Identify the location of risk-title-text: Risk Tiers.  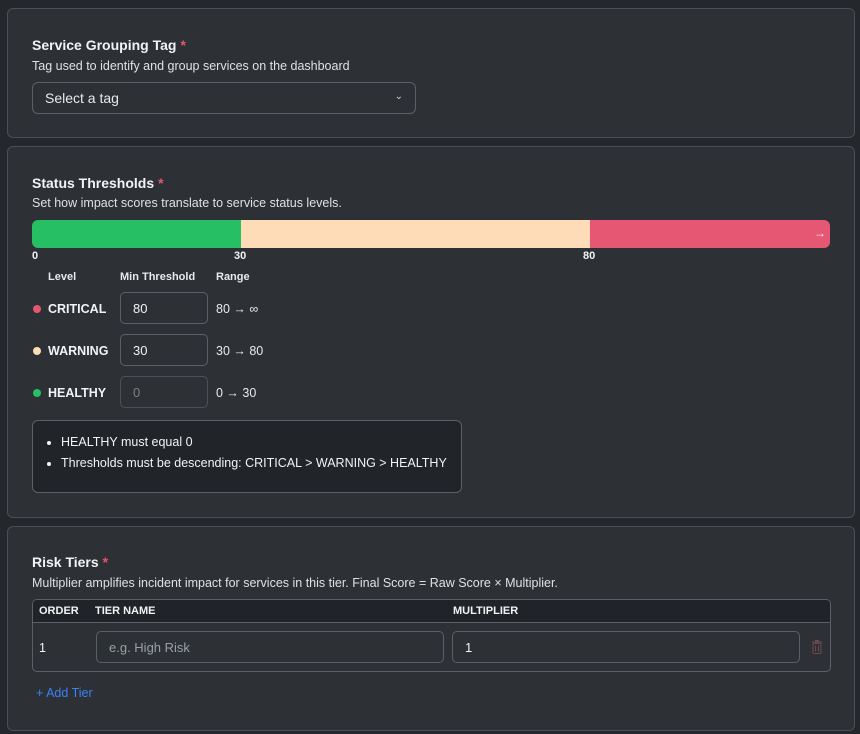
(65, 562).